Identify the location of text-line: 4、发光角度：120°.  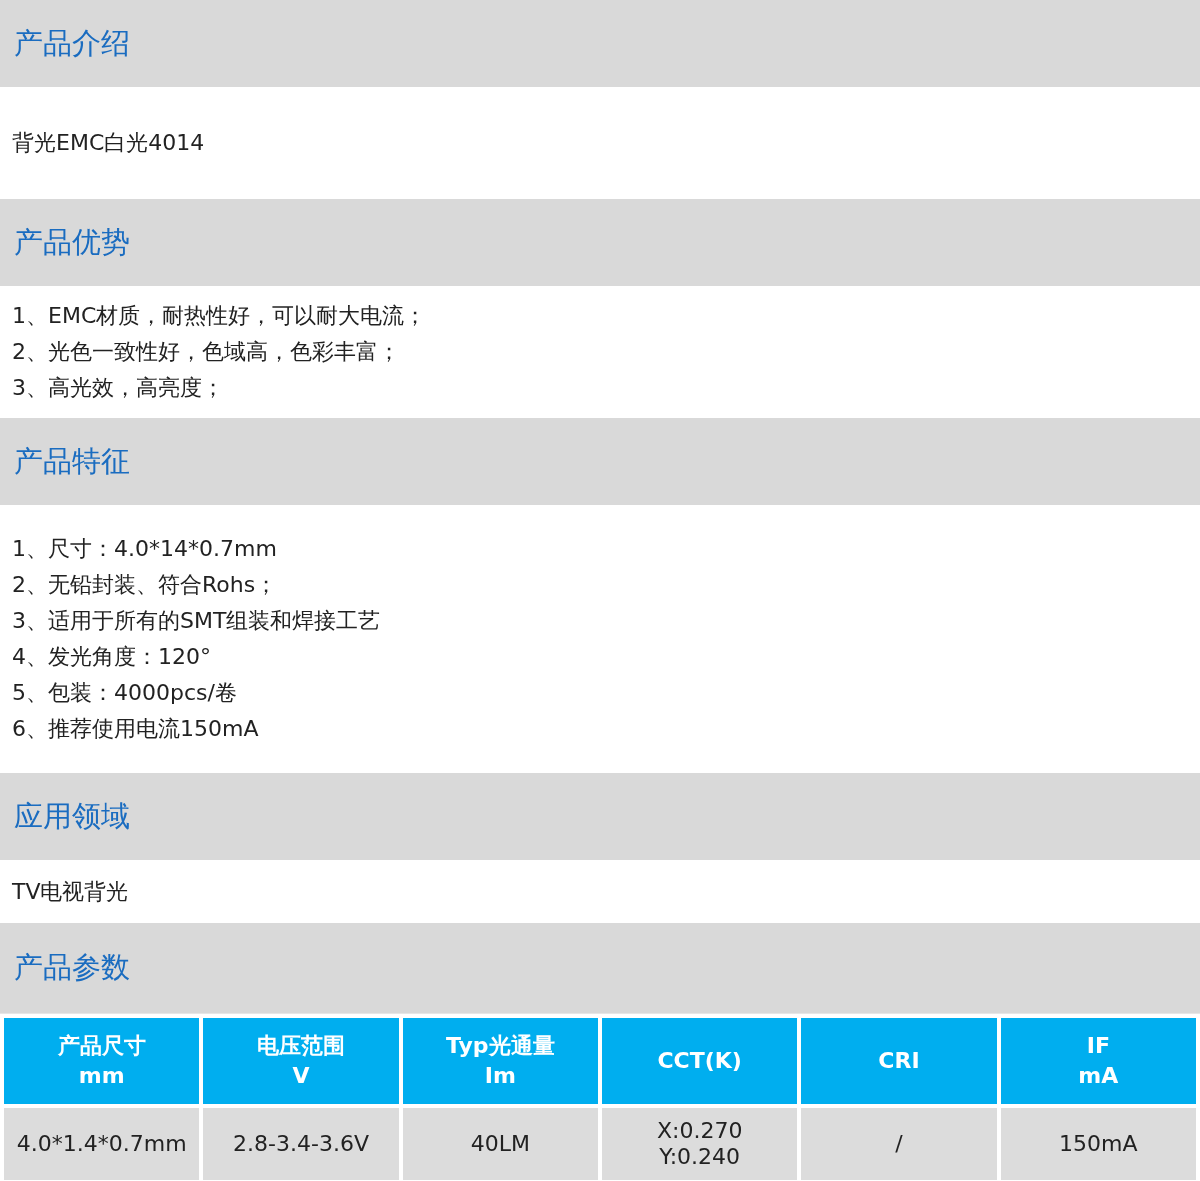
(112, 657).